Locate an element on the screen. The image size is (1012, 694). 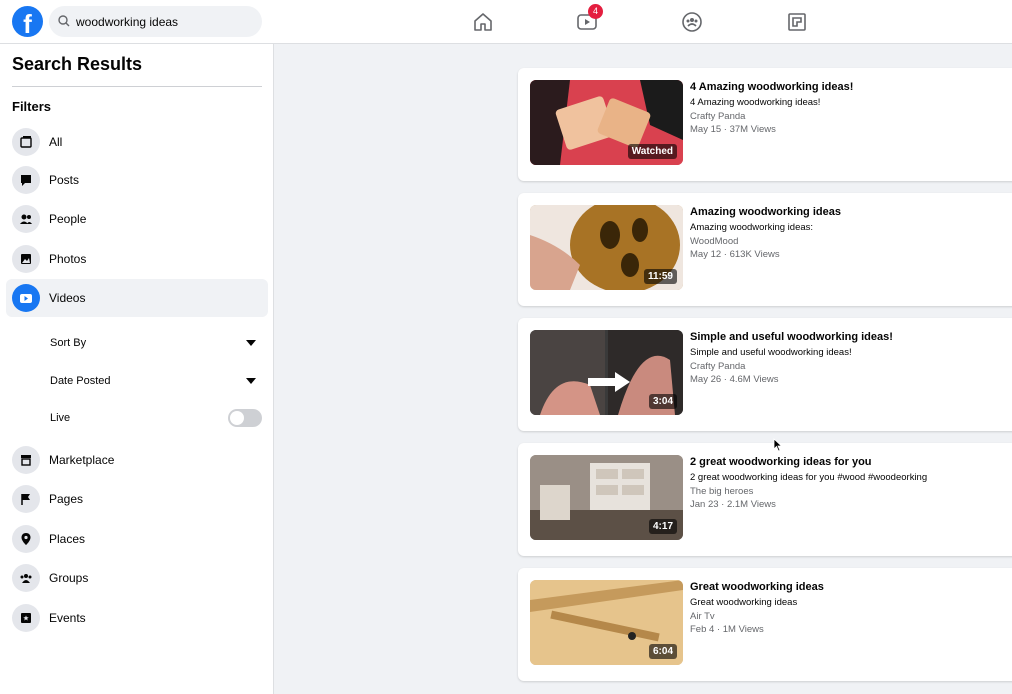
video-duration: 3:04 is located at coordinates (662, 401).